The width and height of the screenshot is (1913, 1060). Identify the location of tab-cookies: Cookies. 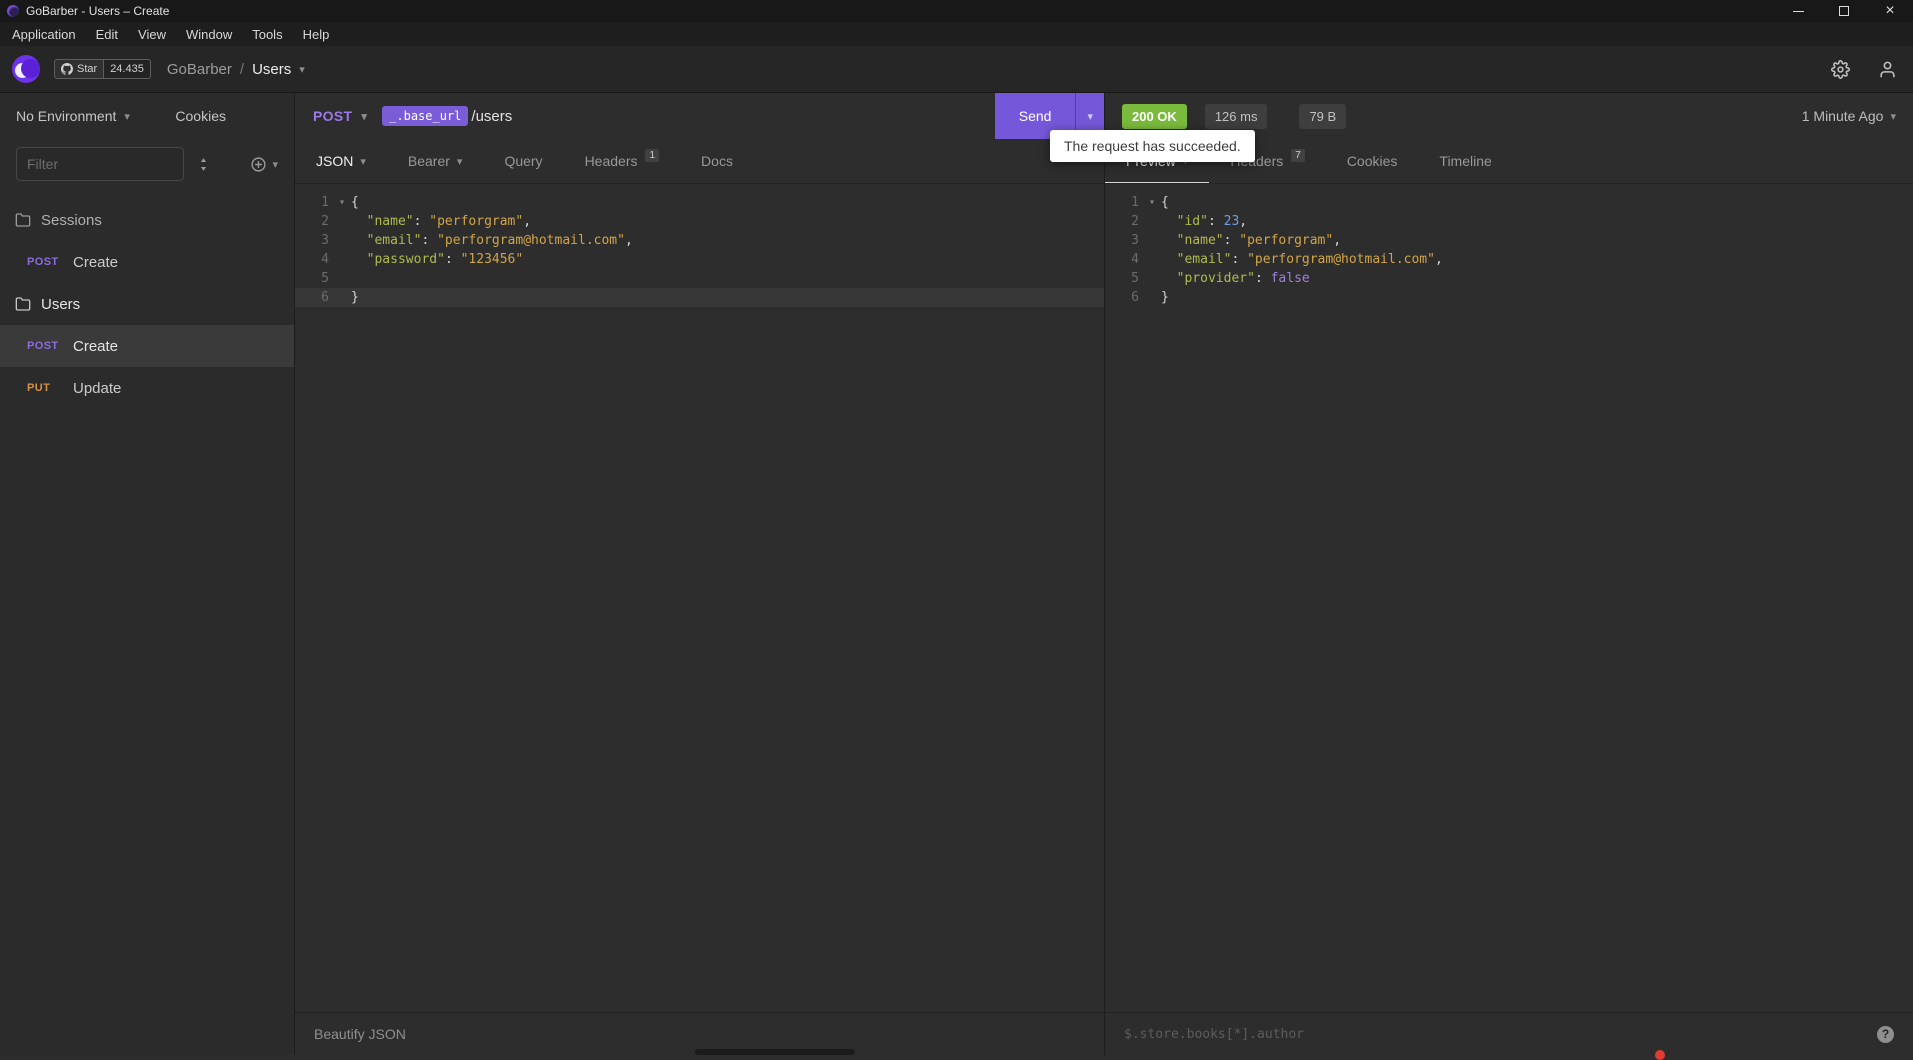
(1372, 161).